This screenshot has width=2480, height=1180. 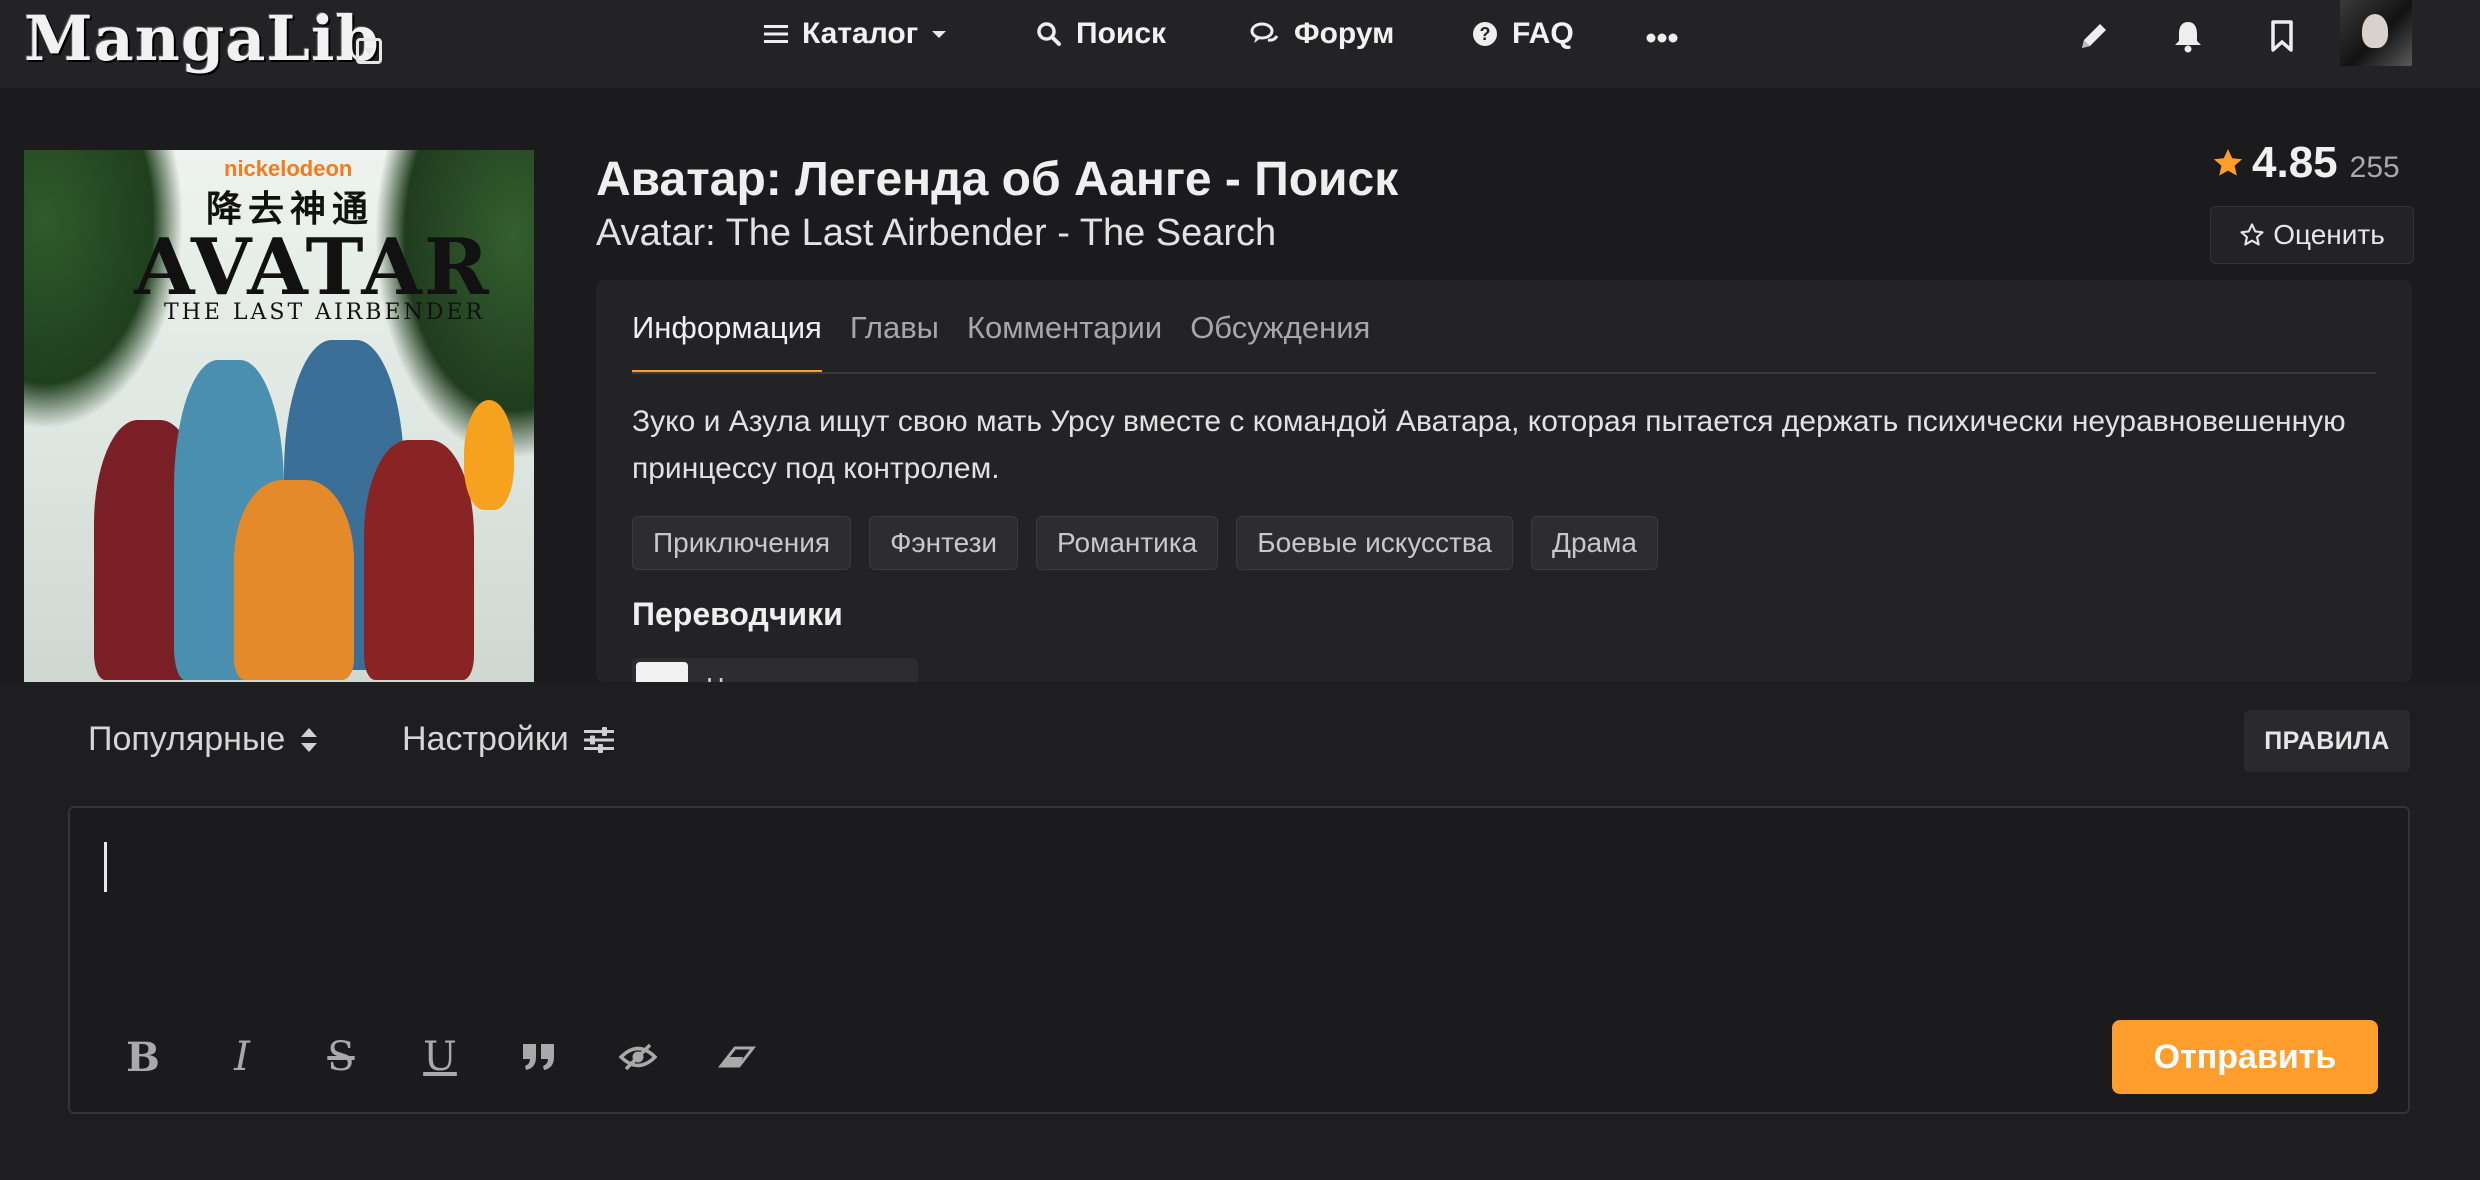 What do you see at coordinates (105, 867) in the screenshot?
I see `text-cursor` at bounding box center [105, 867].